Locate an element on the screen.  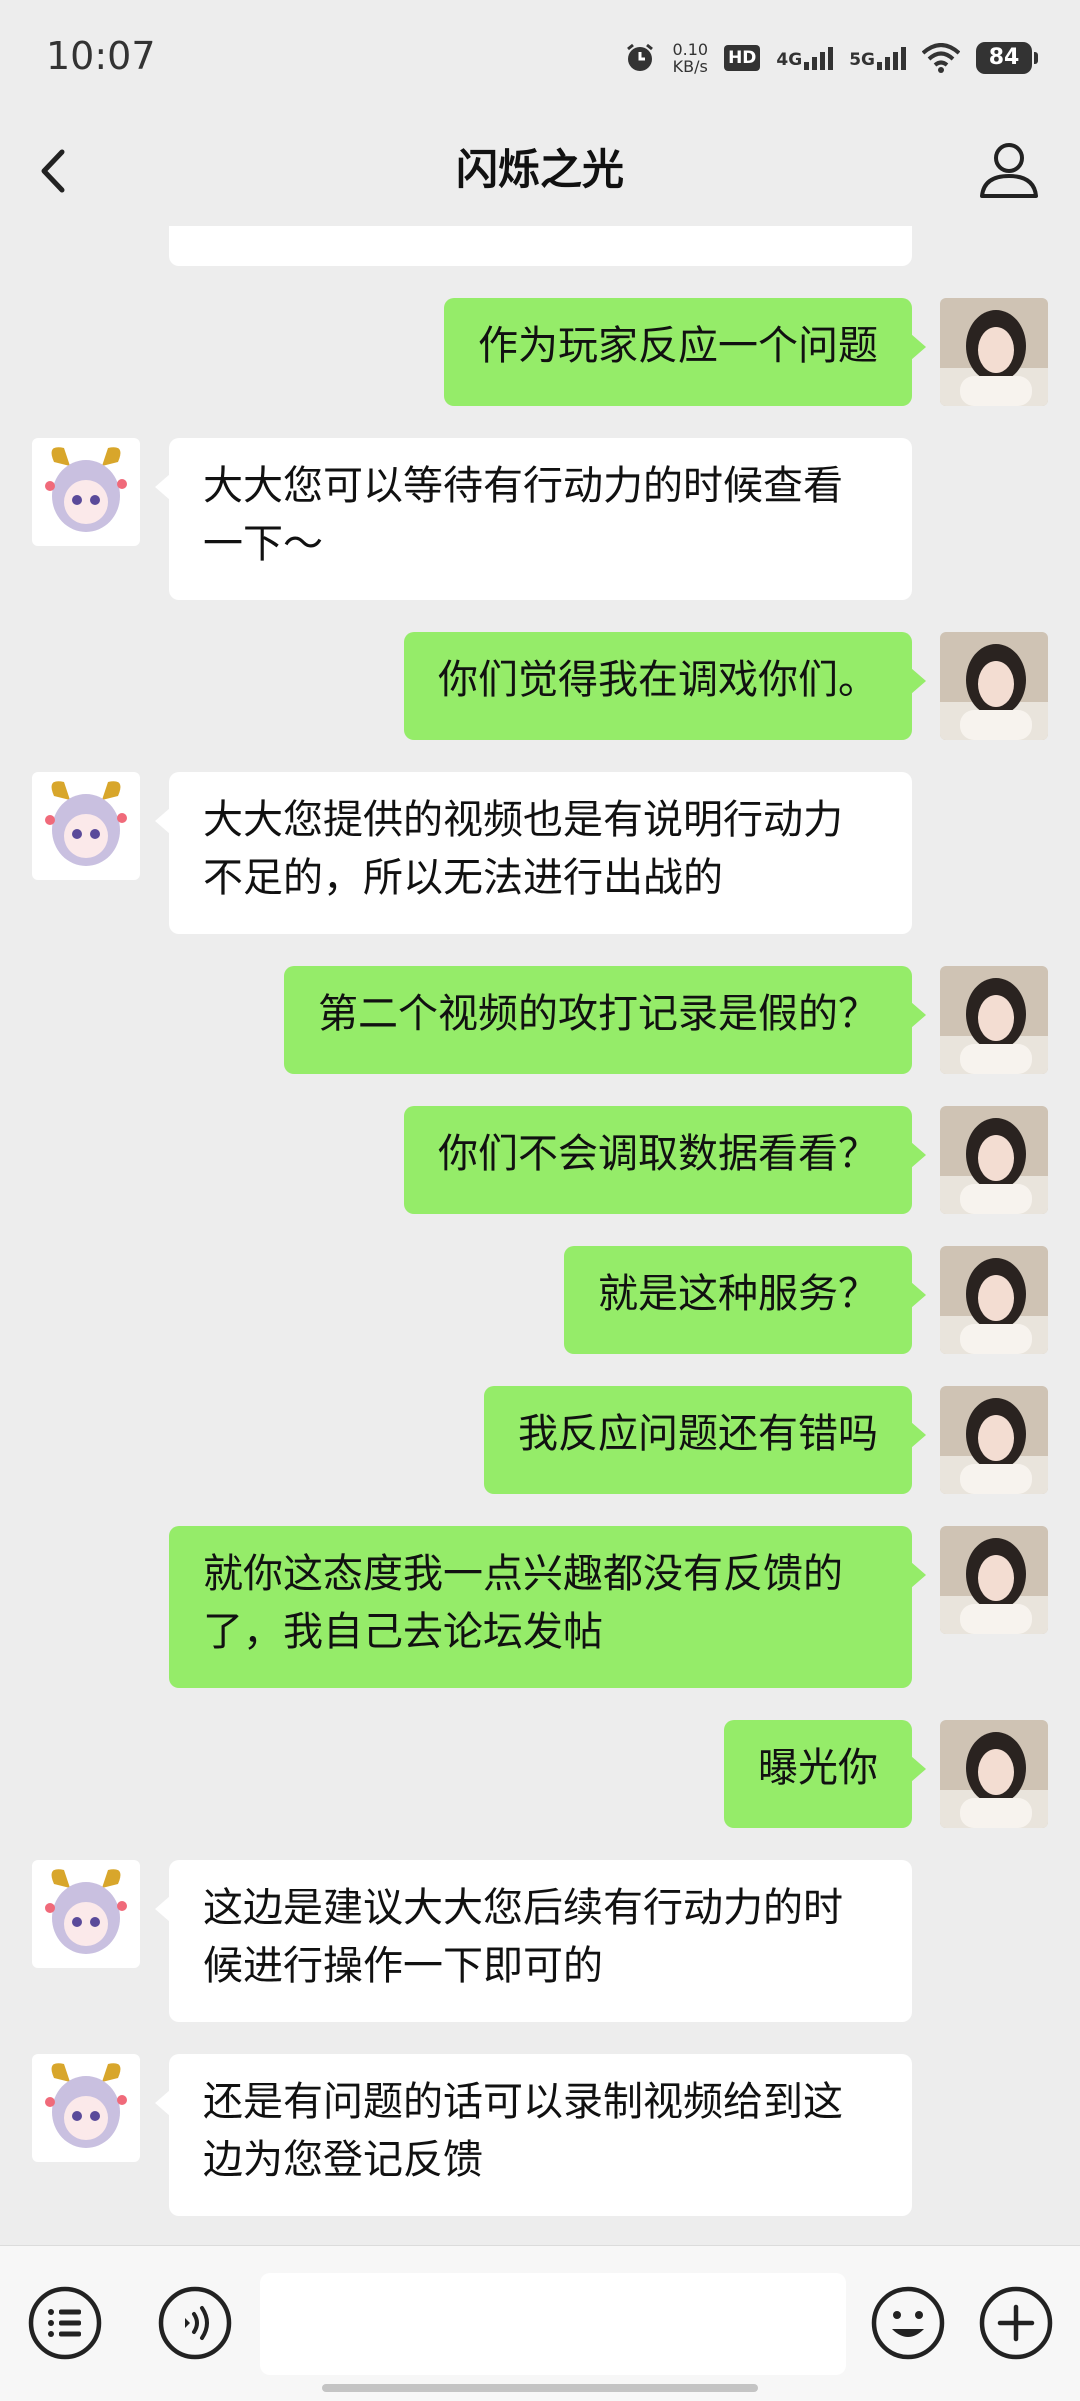
emoji-icon is located at coordinates (908, 2323).